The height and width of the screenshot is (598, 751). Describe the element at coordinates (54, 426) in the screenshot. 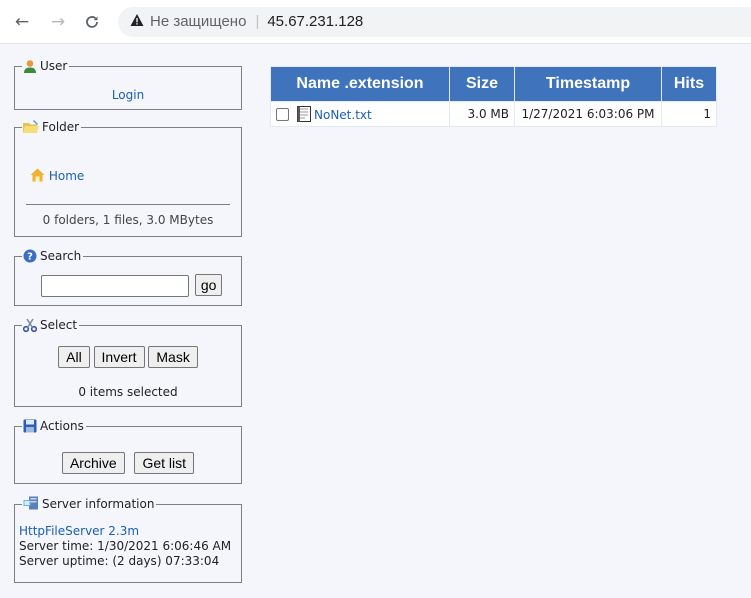

I see `actions-panel-title: Actions` at that location.